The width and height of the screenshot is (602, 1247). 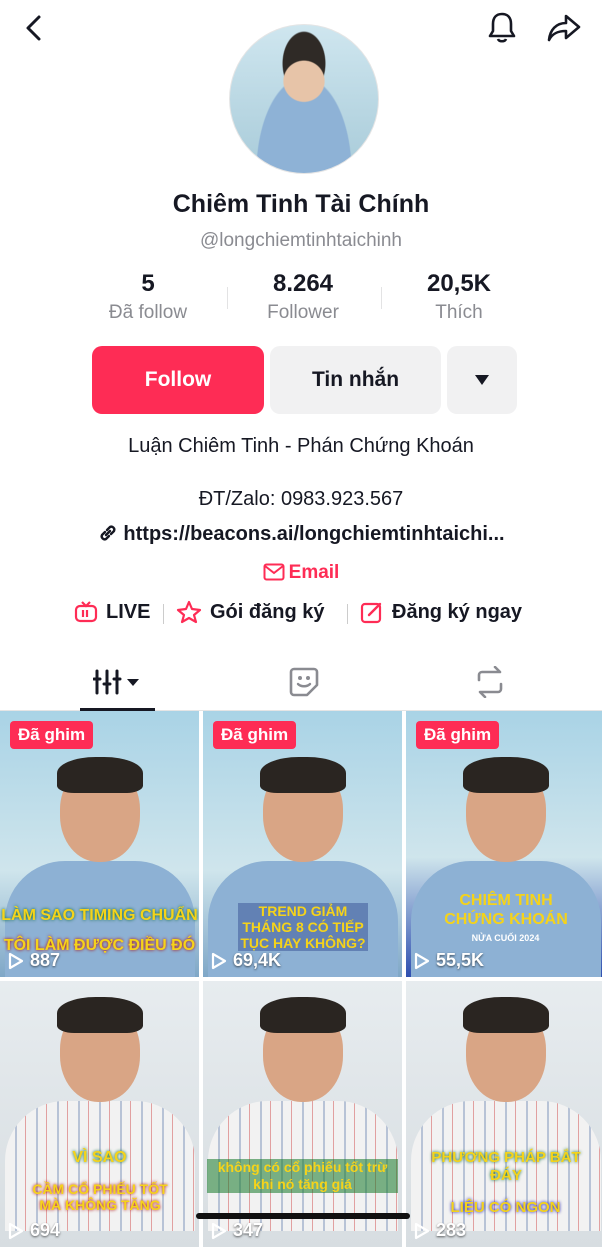 I want to click on profile-name: Chiêm Tinh Tài Chính, so click(x=301, y=204).